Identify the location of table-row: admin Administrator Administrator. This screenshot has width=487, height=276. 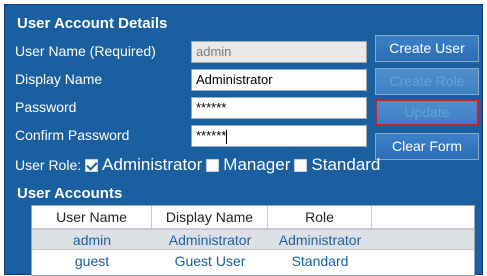
(253, 239).